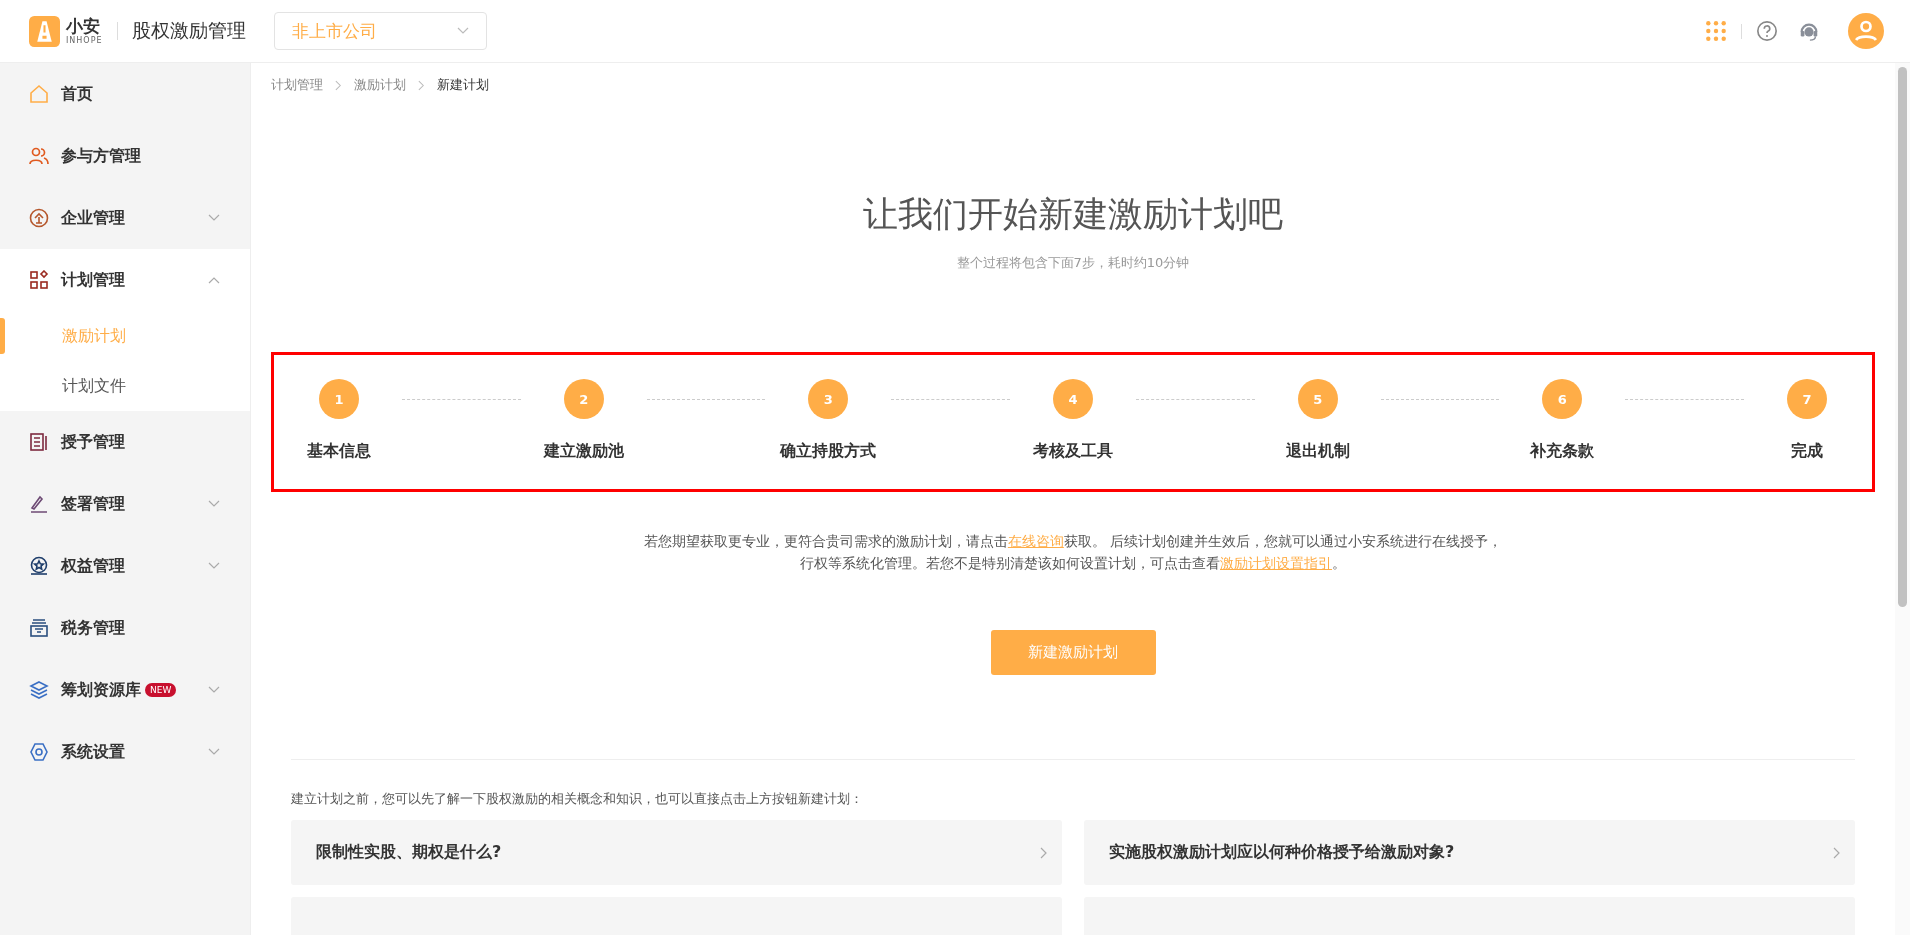 This screenshot has width=1910, height=935. I want to click on step-label: 退出机制, so click(1317, 451).